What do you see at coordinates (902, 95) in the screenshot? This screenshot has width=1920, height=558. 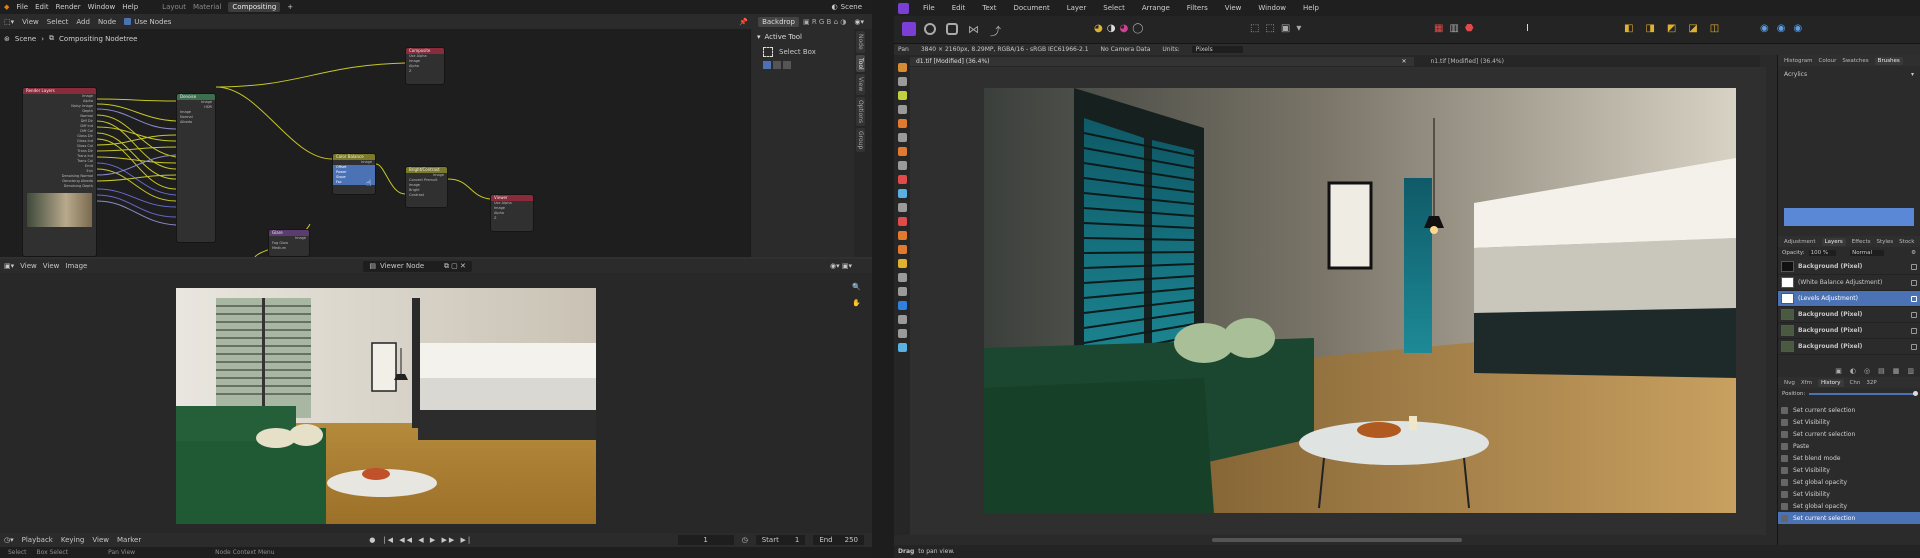 I see `colour-picker-icon` at bounding box center [902, 95].